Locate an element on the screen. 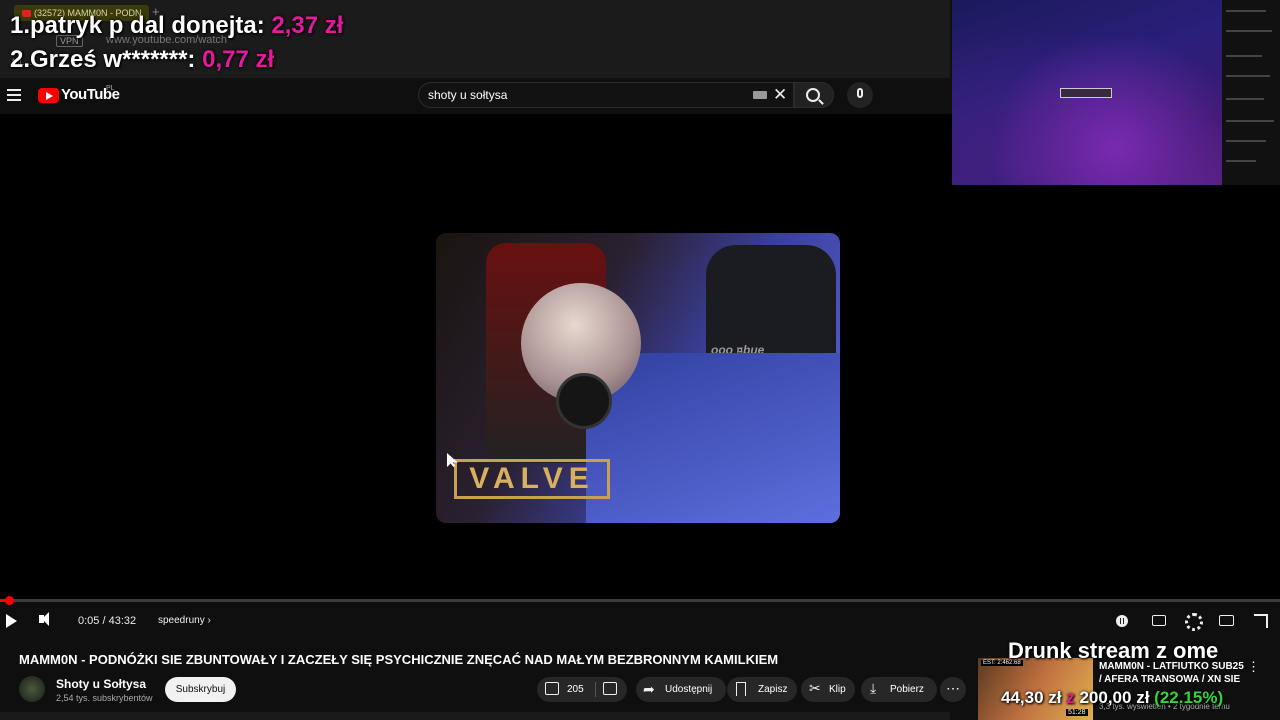  stream-chat-panel is located at coordinates (1251, 92).